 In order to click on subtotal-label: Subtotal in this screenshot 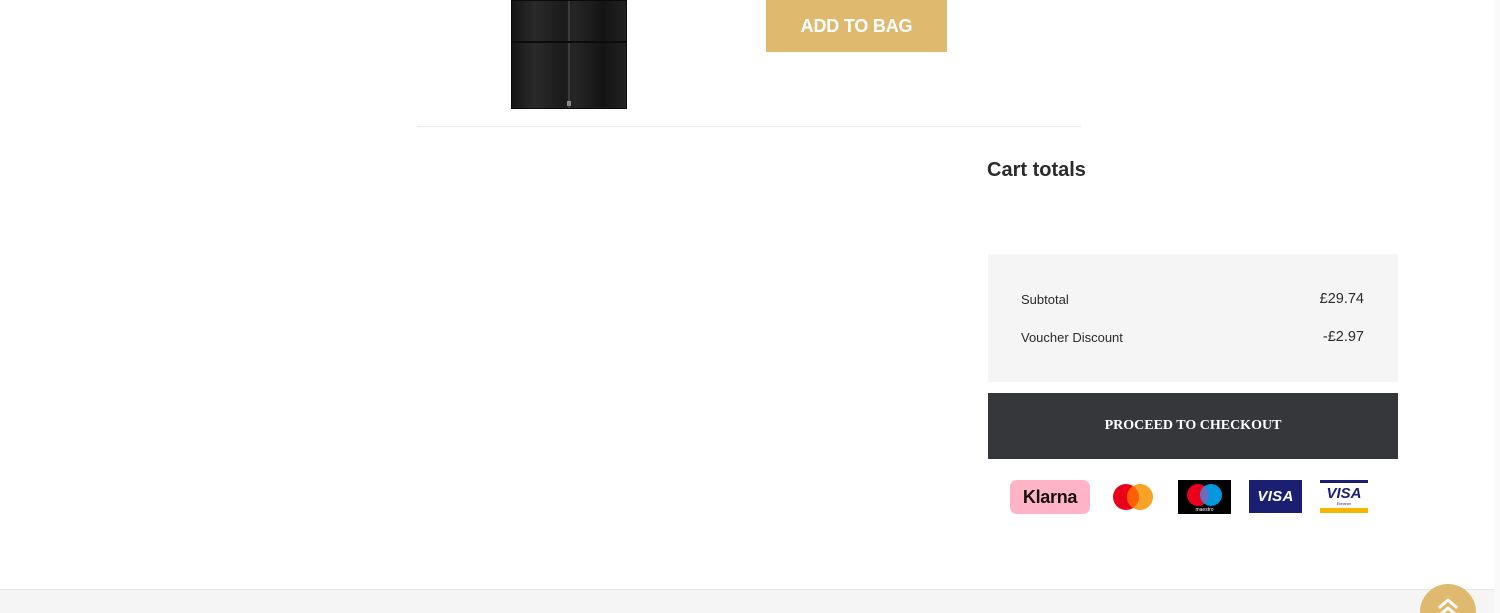, I will do `click(1045, 299)`.